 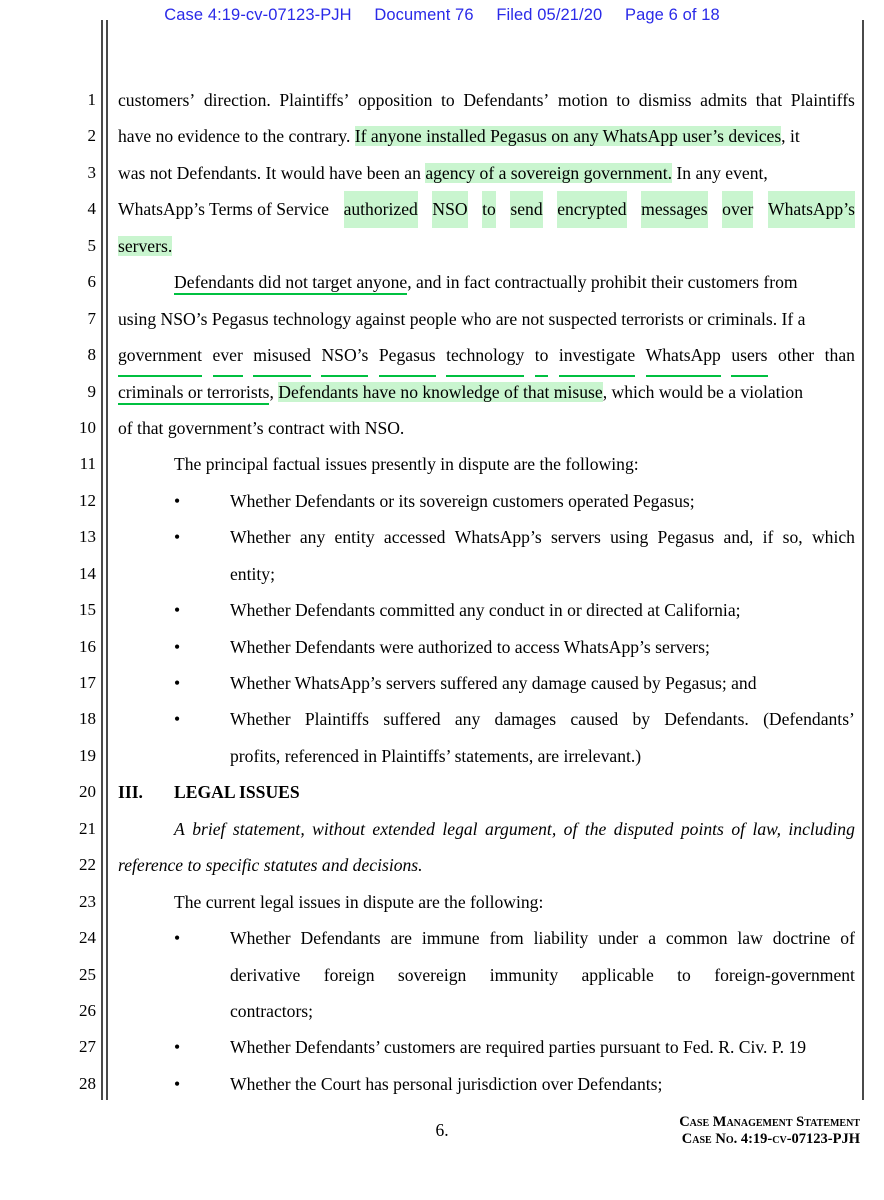 What do you see at coordinates (424, 15) in the screenshot?
I see `ecf-document-number: Document 76` at bounding box center [424, 15].